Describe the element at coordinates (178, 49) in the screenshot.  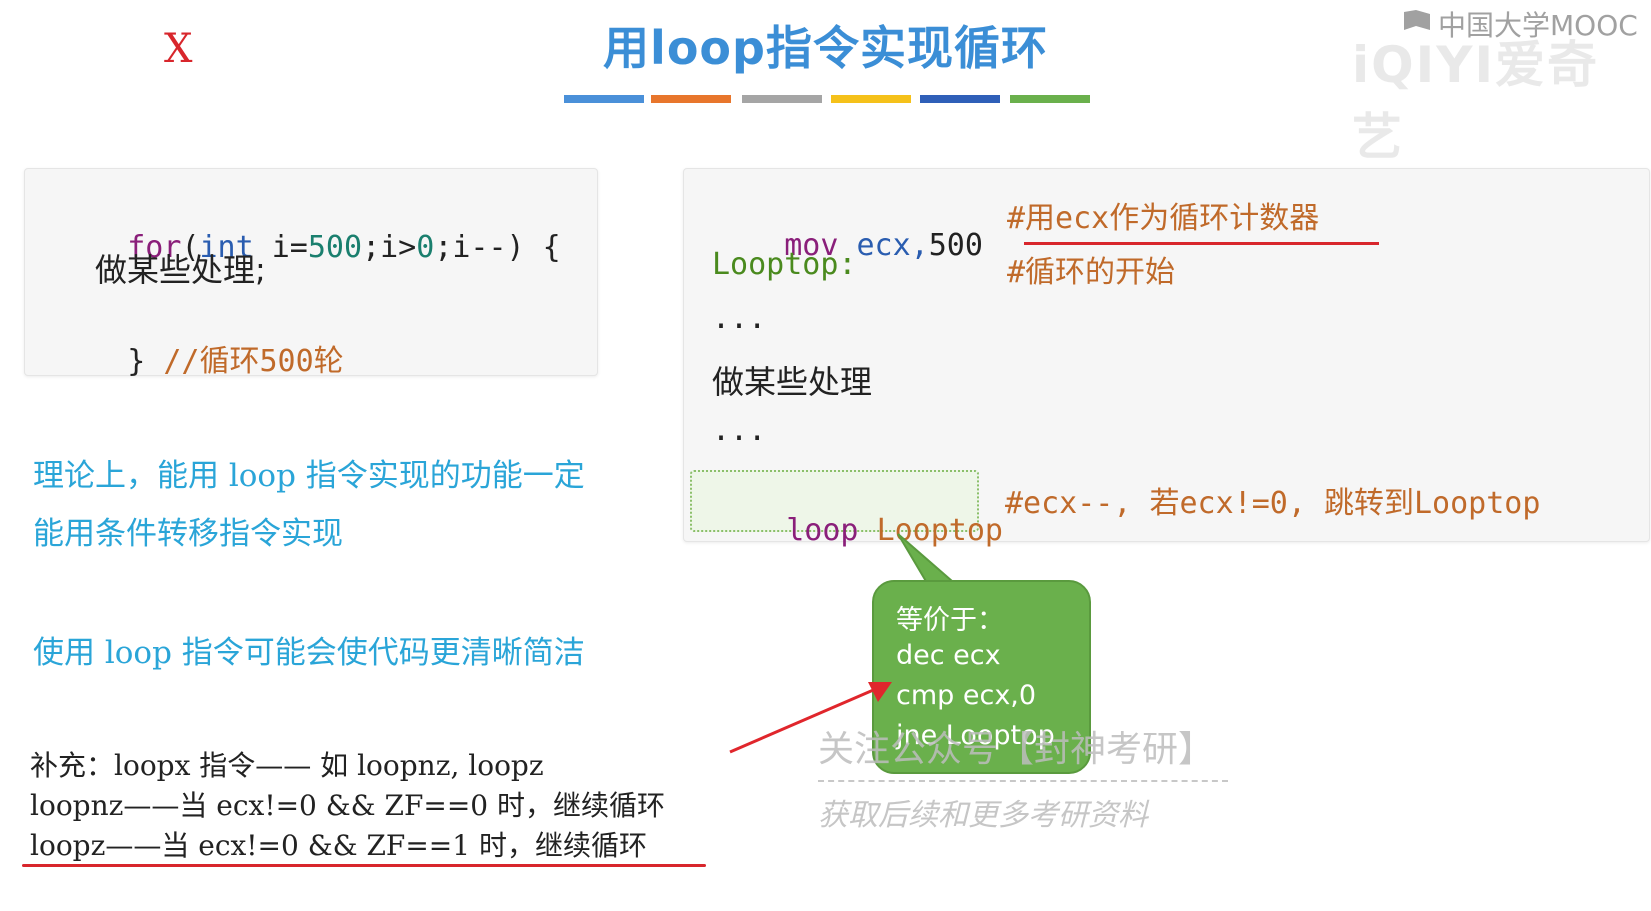
I see `handwritten-x-mark: X` at that location.